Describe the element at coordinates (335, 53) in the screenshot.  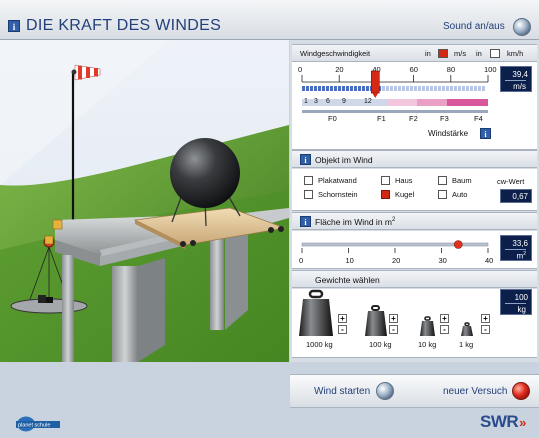
I see `wind-speed-label: Windgeschwindigkeit` at that location.